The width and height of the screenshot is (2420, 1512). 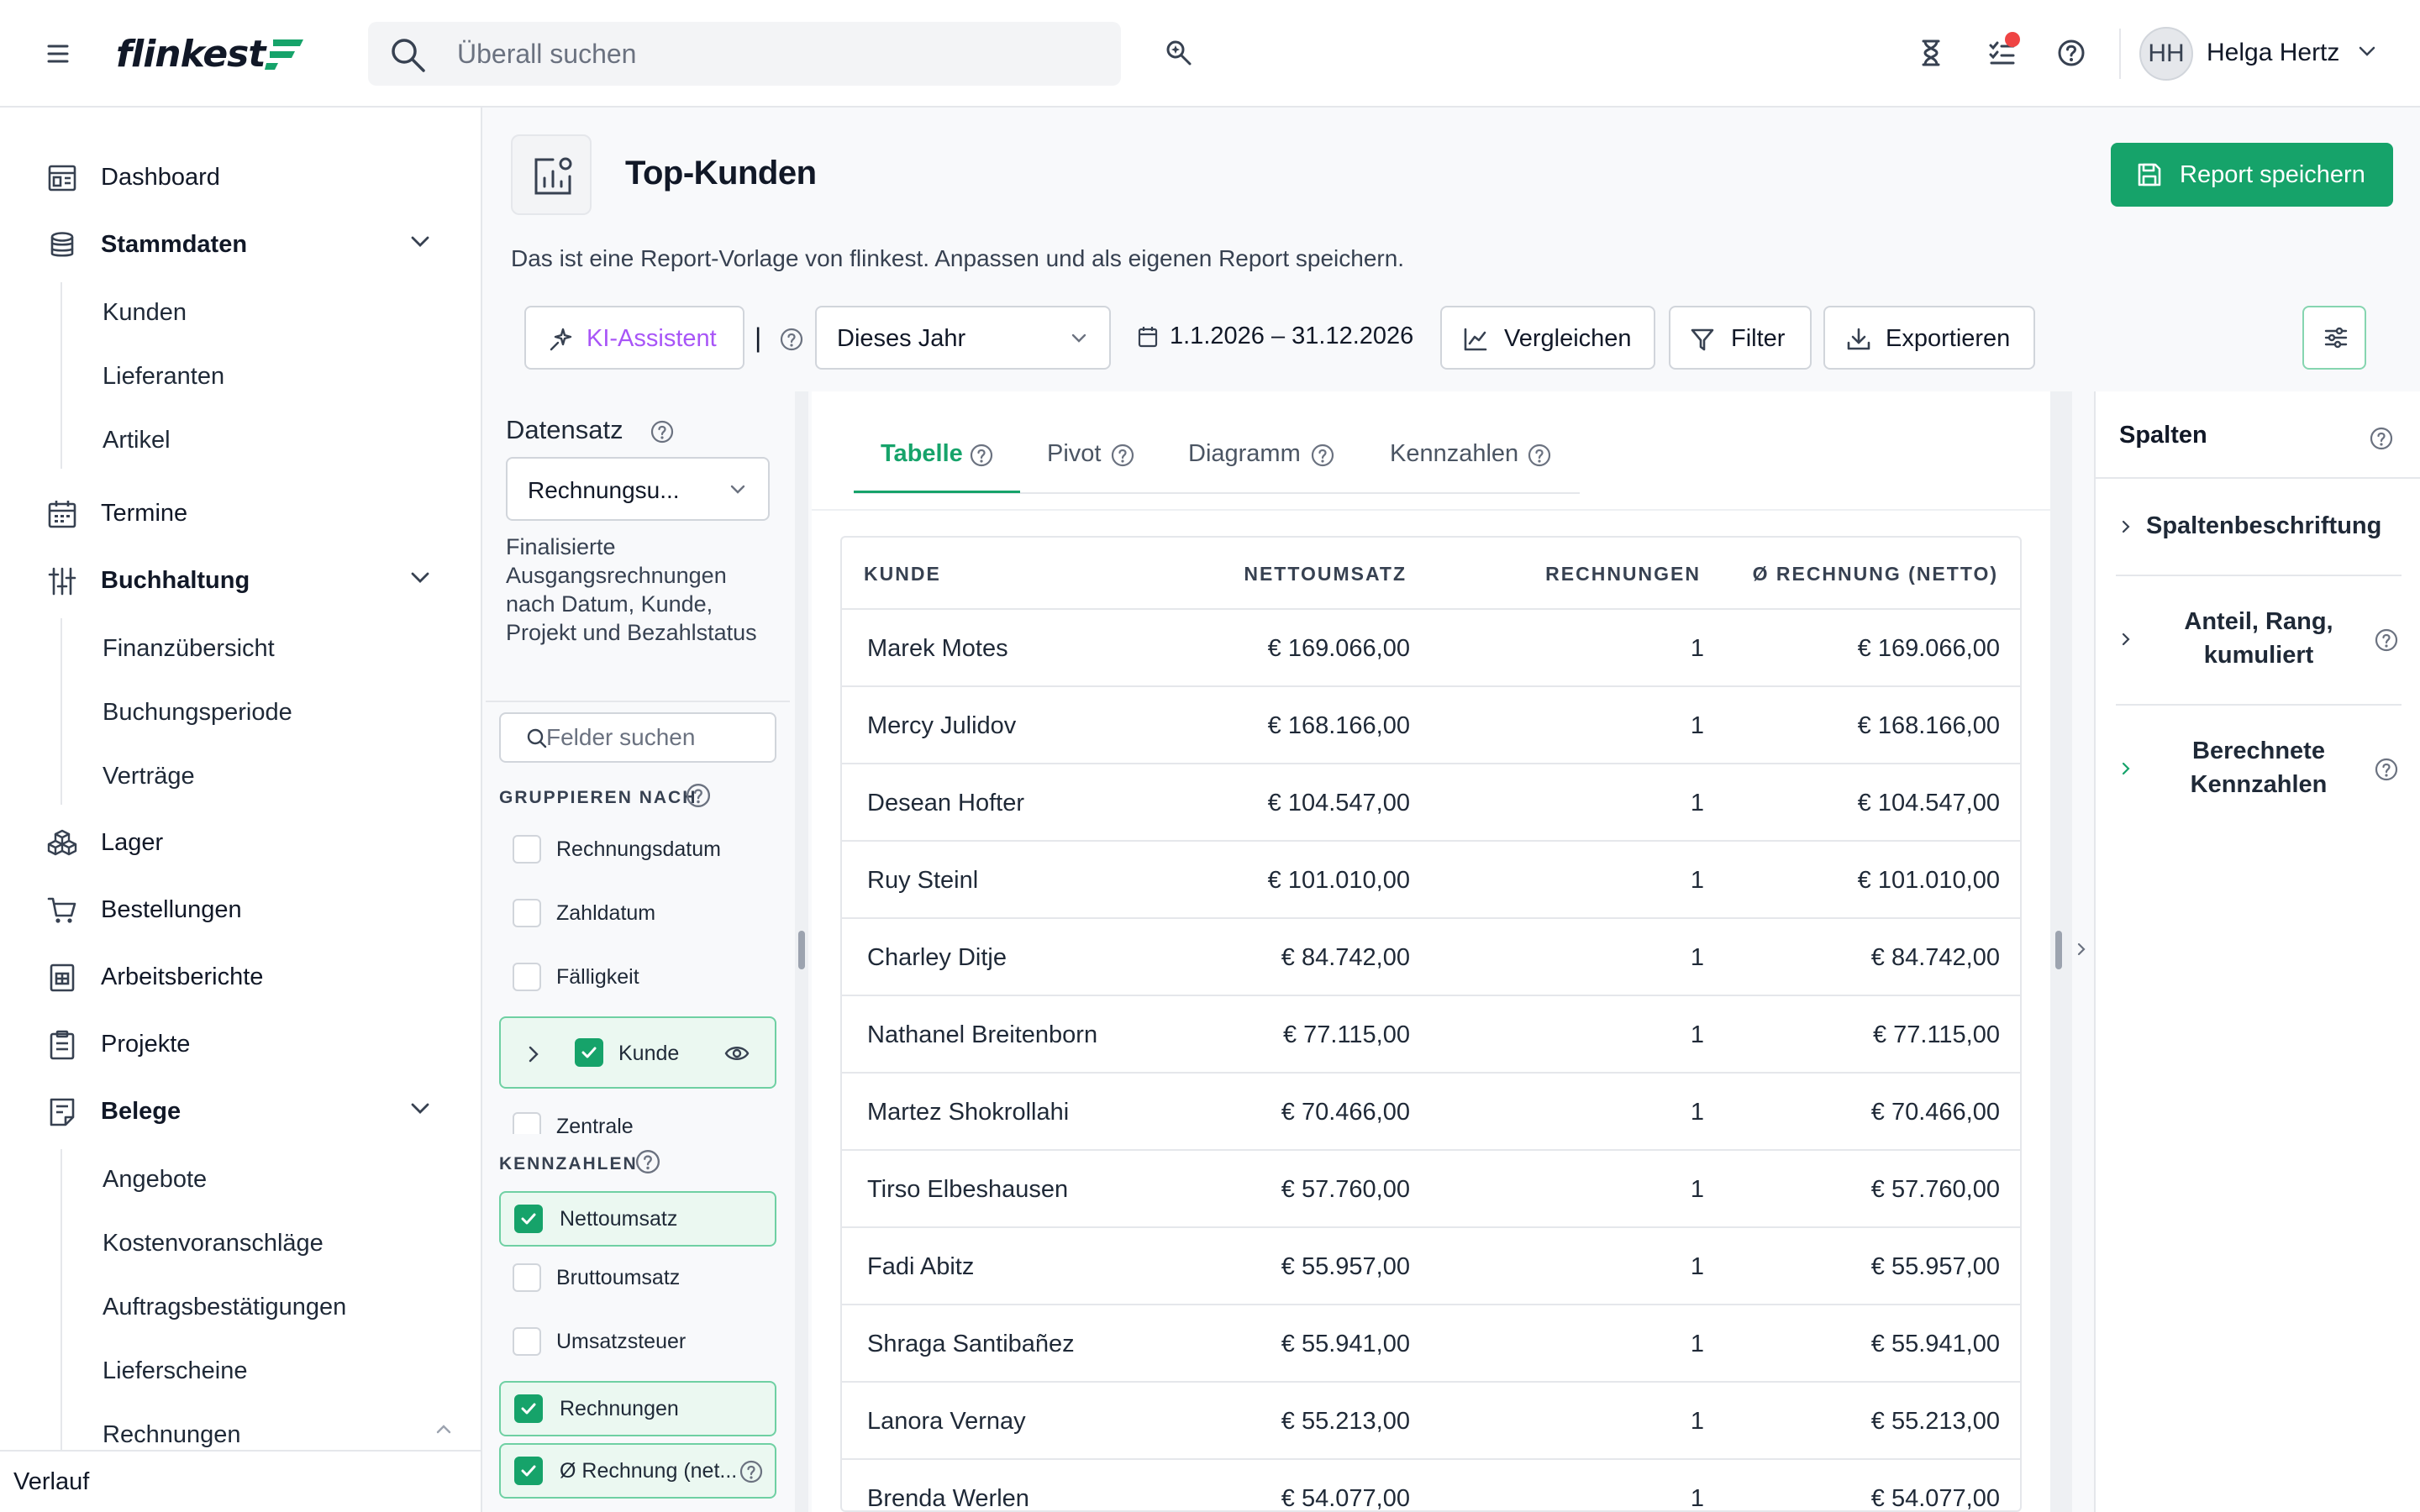 I want to click on field-kunde: Kunde, so click(x=637, y=1052).